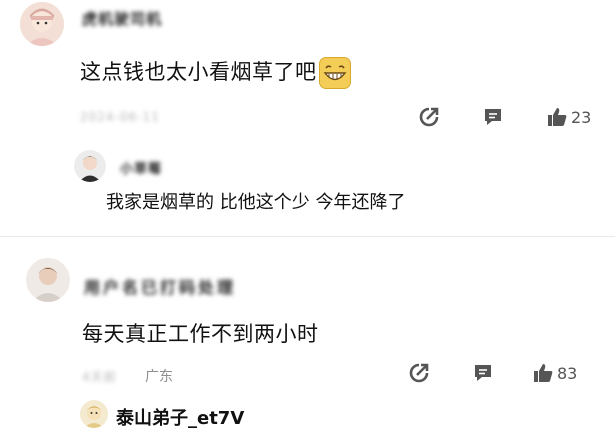  I want to click on comment-text-content: 这点钱也太小看烟草了吧, so click(198, 72).